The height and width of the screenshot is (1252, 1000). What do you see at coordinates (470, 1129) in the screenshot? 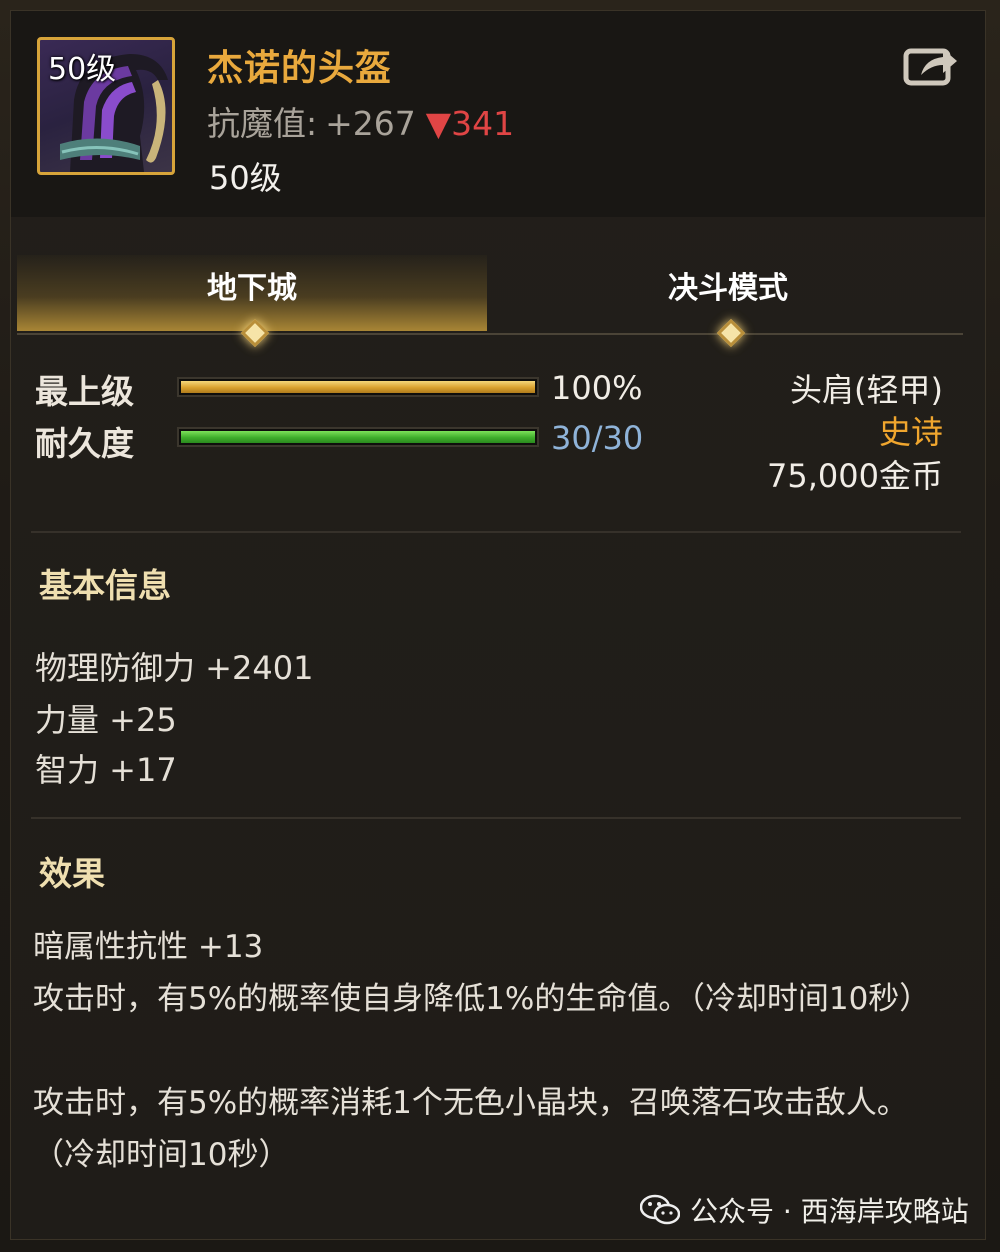
I see `effect-line: 攻击时，有5%的概率消耗1个无色小晶块，召唤落石攻击敌人。（冷却时间10秒）` at bounding box center [470, 1129].